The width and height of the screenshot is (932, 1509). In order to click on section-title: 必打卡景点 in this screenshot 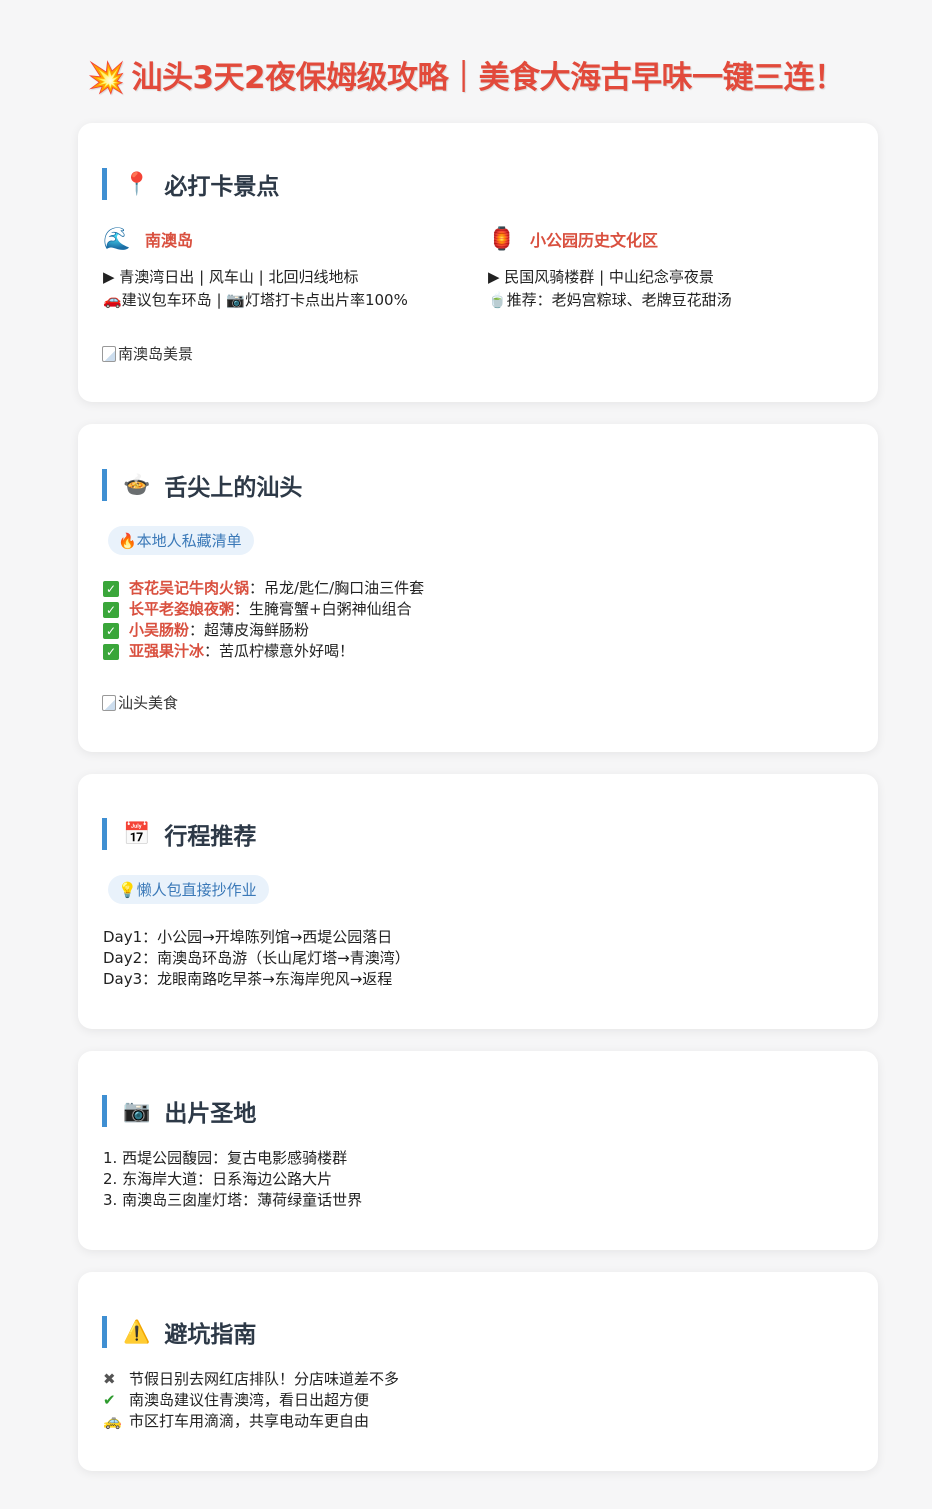, I will do `click(222, 187)`.